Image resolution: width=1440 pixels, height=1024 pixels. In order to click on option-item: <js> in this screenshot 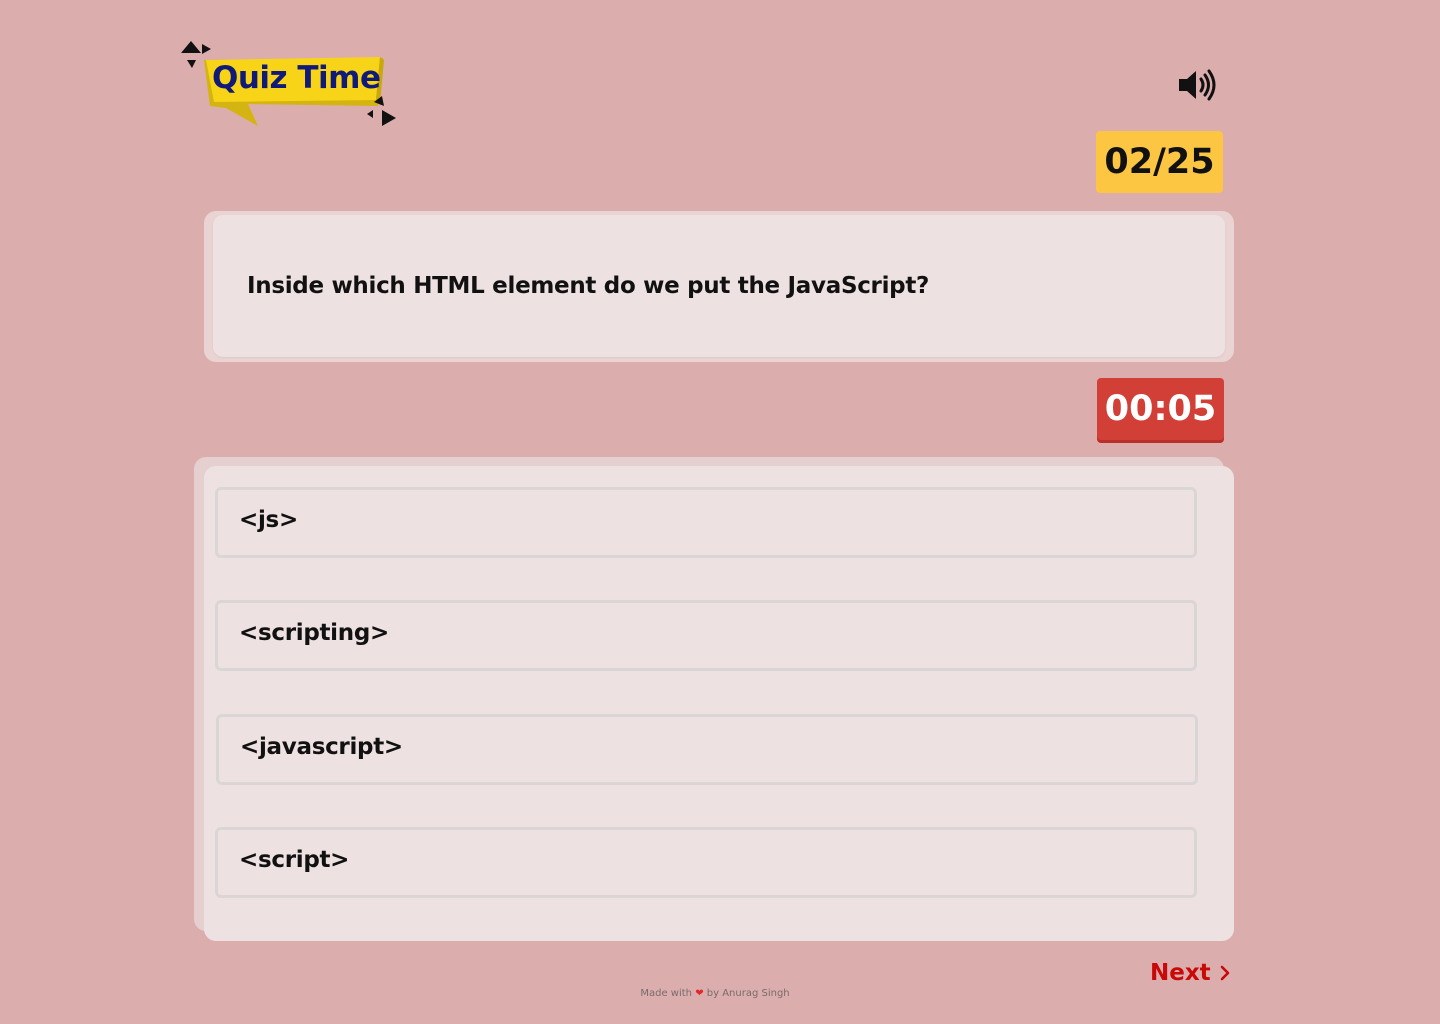, I will do `click(706, 522)`.